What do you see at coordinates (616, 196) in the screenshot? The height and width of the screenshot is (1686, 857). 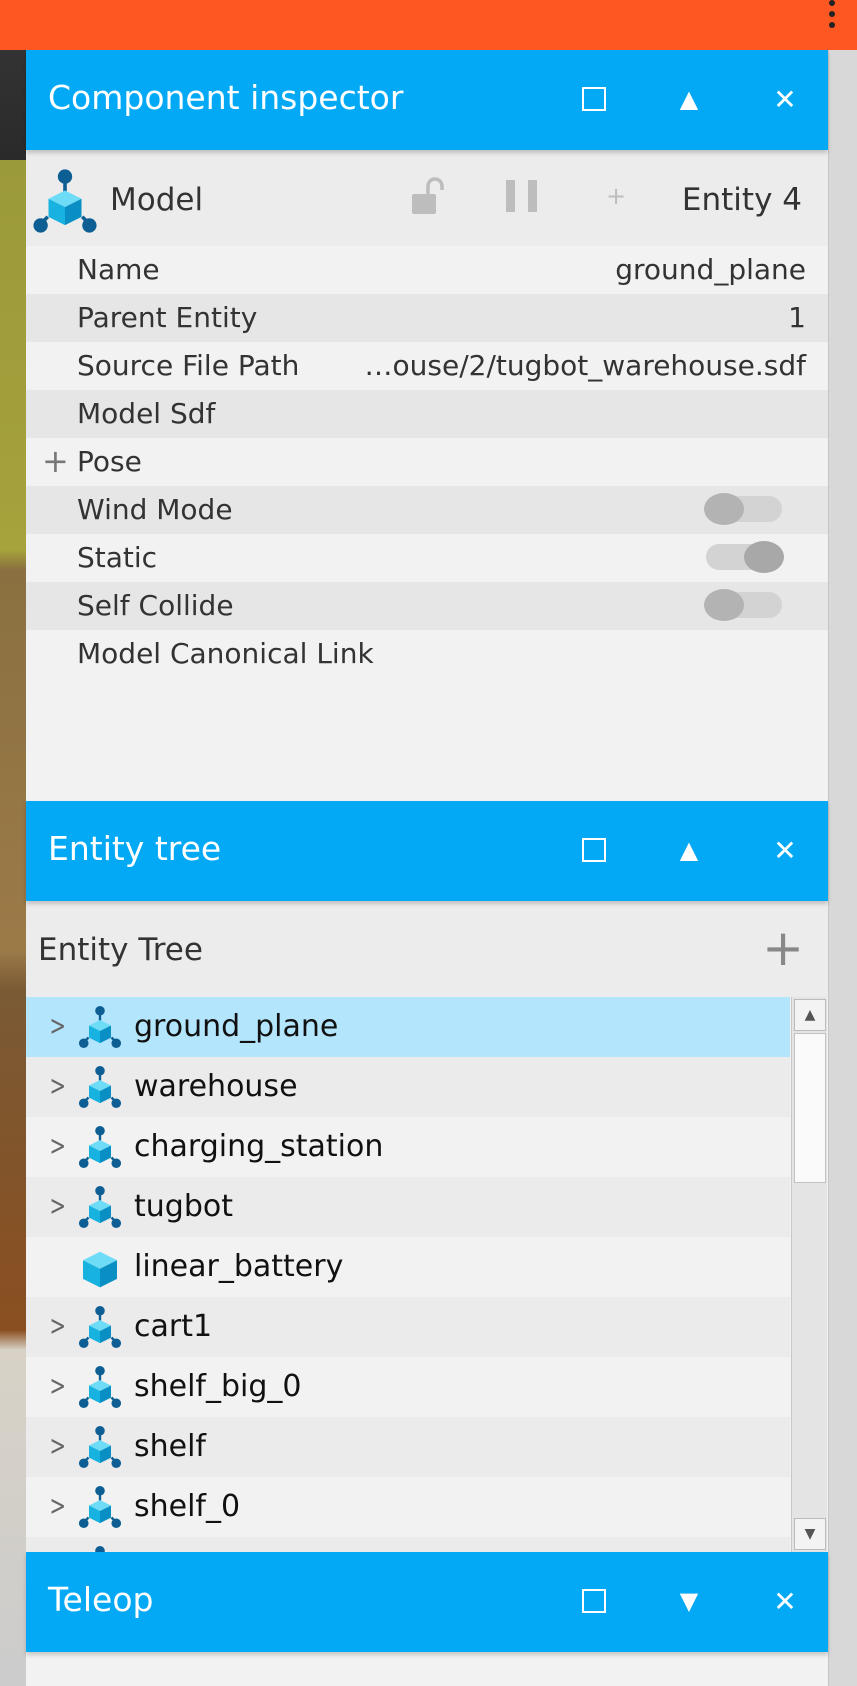 I see `add-component-button: +` at bounding box center [616, 196].